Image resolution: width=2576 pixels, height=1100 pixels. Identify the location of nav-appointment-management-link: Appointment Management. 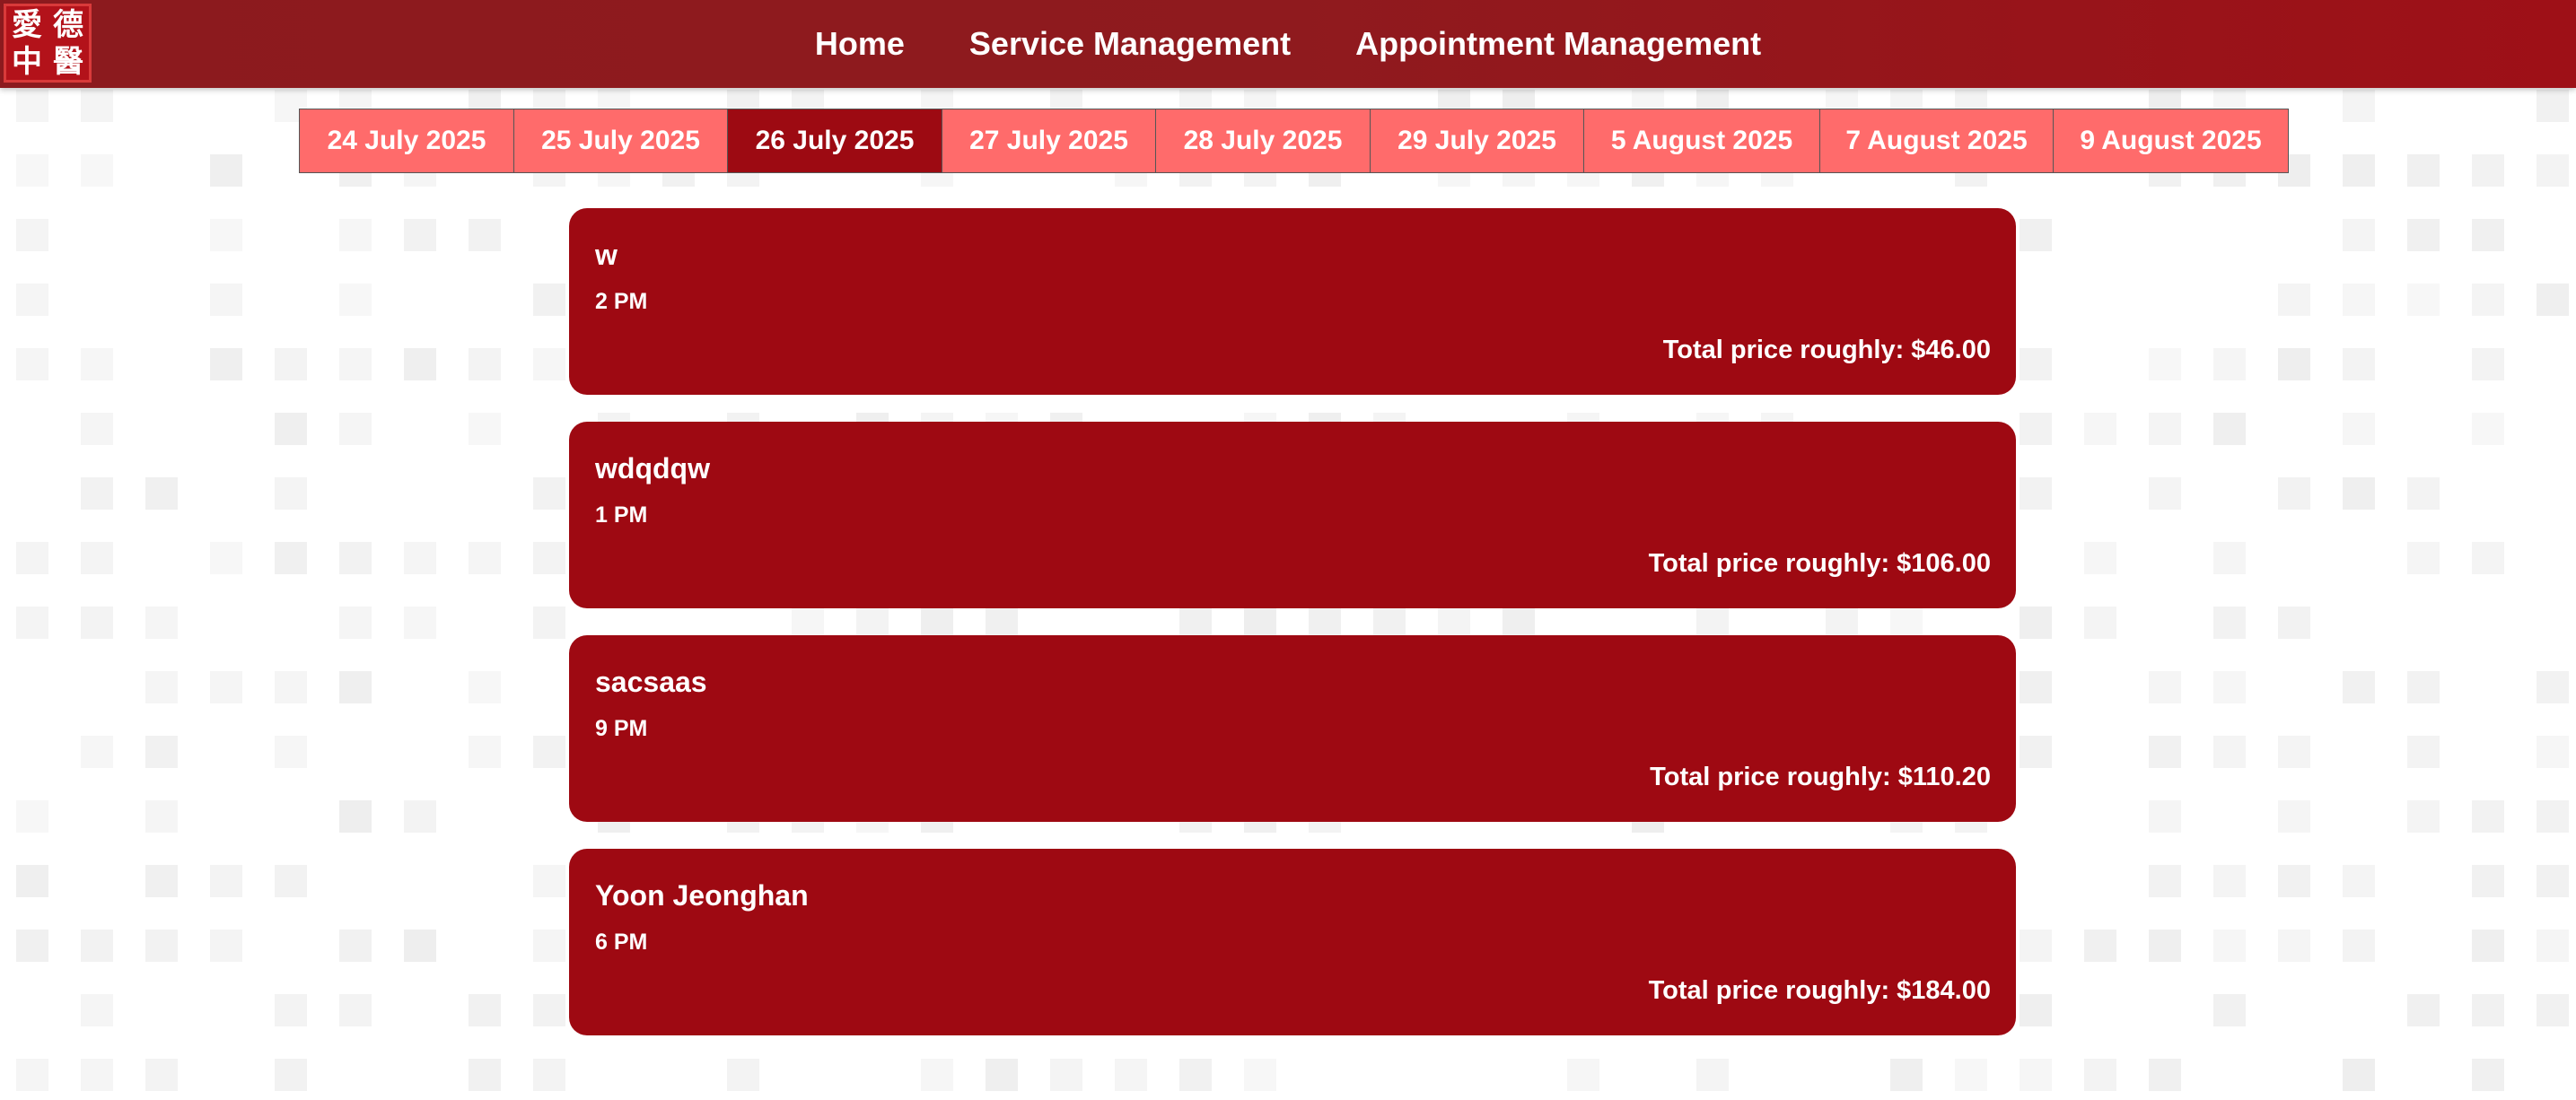
(1558, 44).